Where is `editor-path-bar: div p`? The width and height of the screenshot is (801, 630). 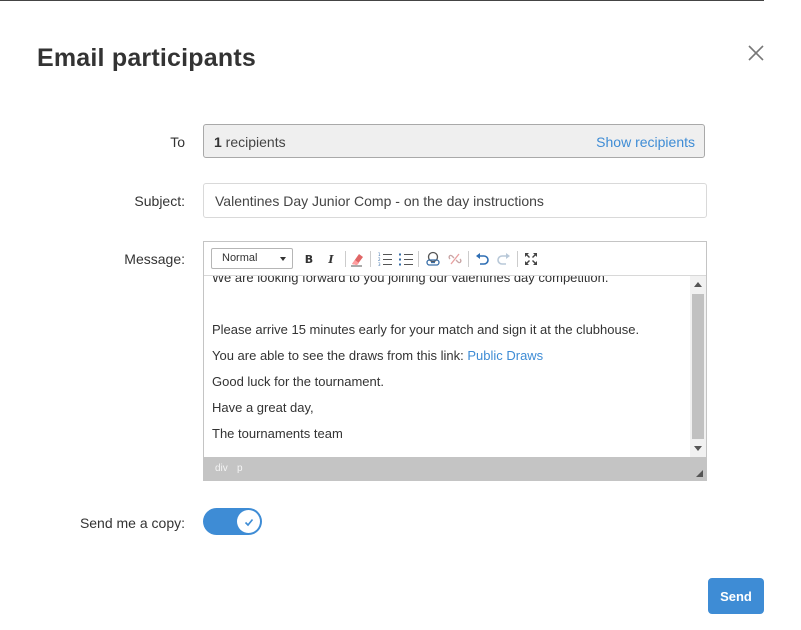 editor-path-bar: div p is located at coordinates (455, 468).